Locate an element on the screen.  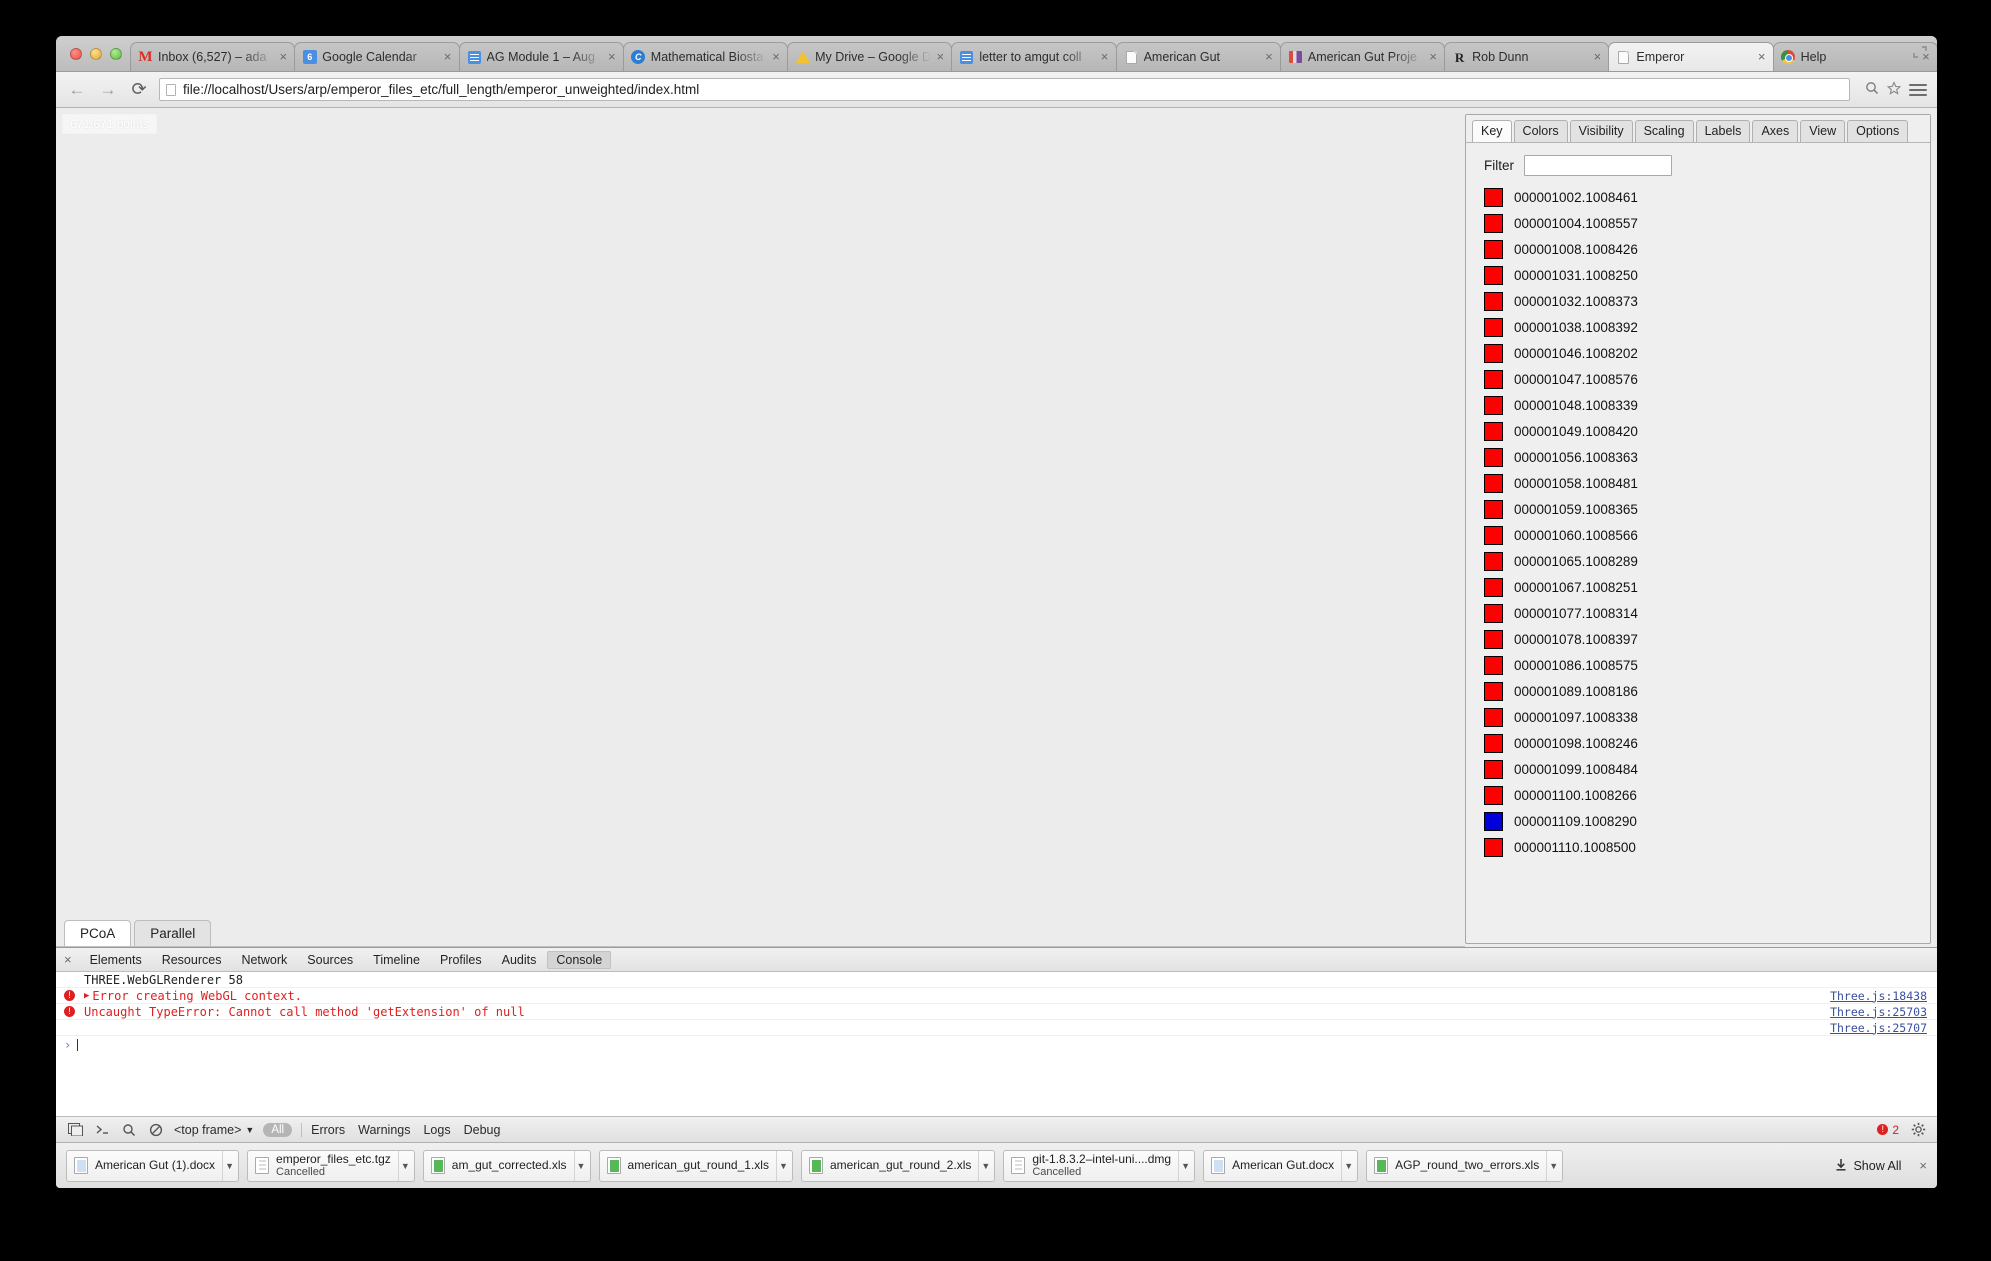
devtools-tab-elements: Elements is located at coordinates (116, 960).